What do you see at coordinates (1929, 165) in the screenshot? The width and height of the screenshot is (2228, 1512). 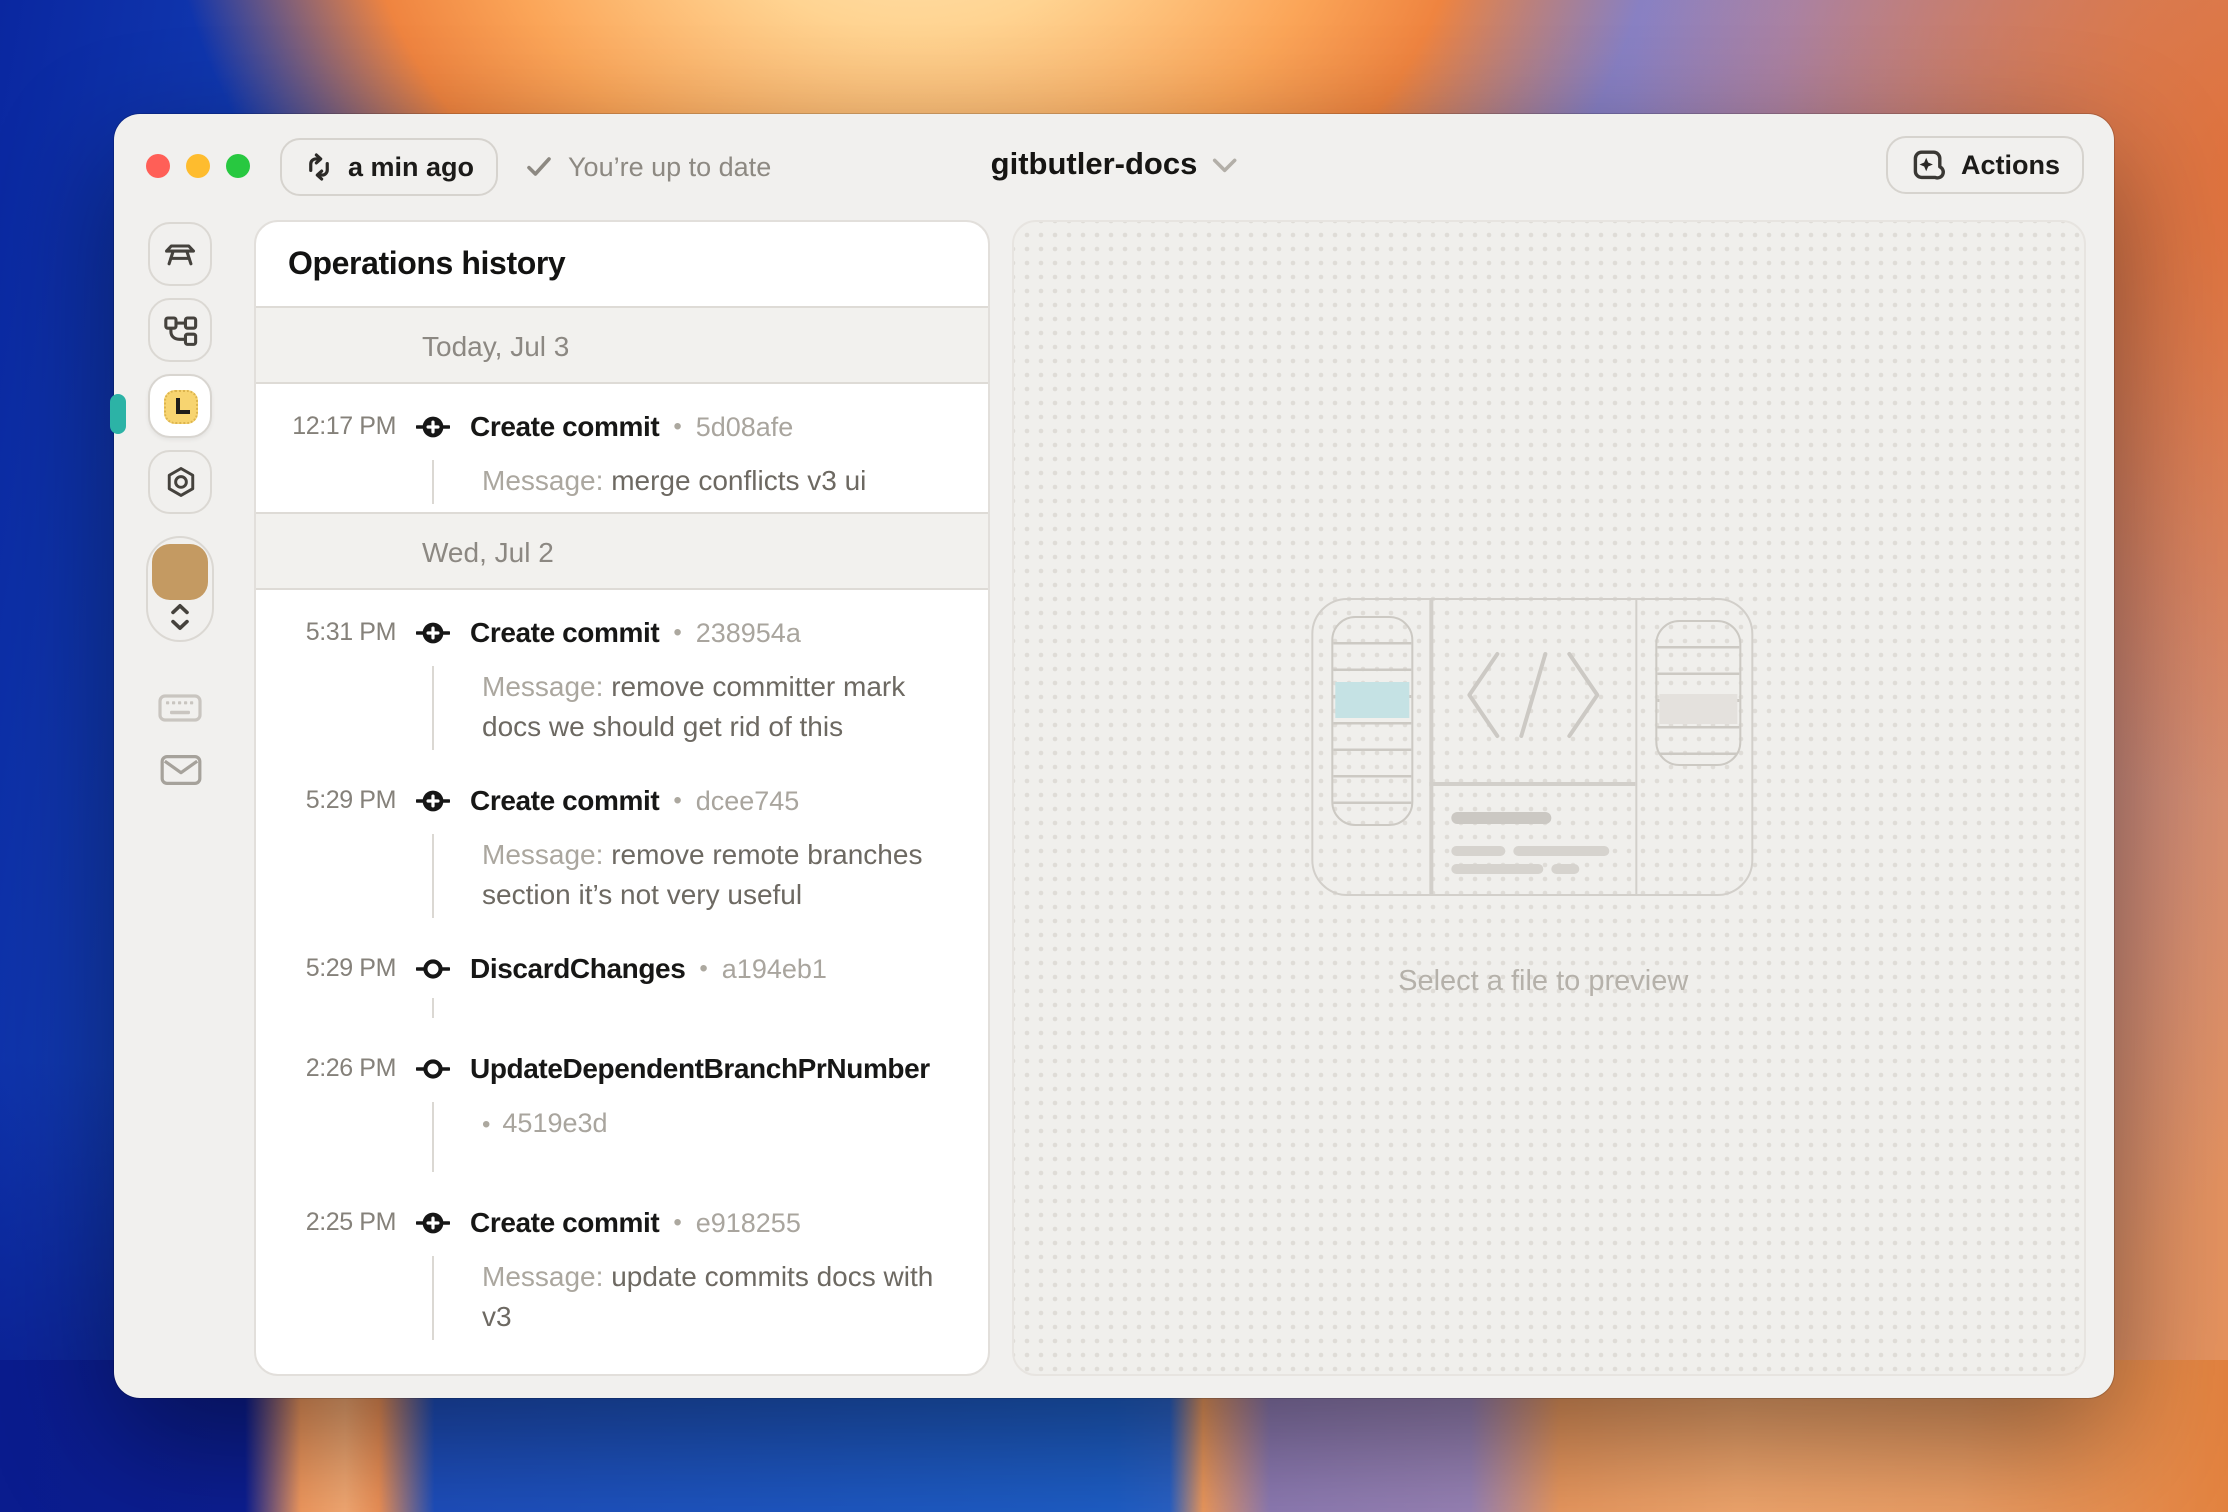 I see `actions-sparkle-icon` at bounding box center [1929, 165].